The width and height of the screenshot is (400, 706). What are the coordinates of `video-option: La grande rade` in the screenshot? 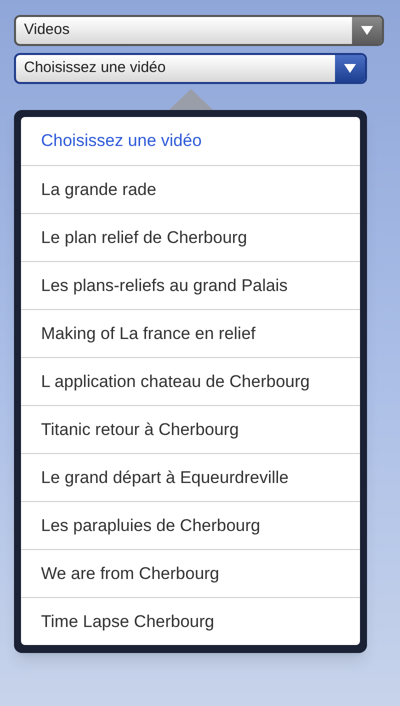 It's located at (190, 189).